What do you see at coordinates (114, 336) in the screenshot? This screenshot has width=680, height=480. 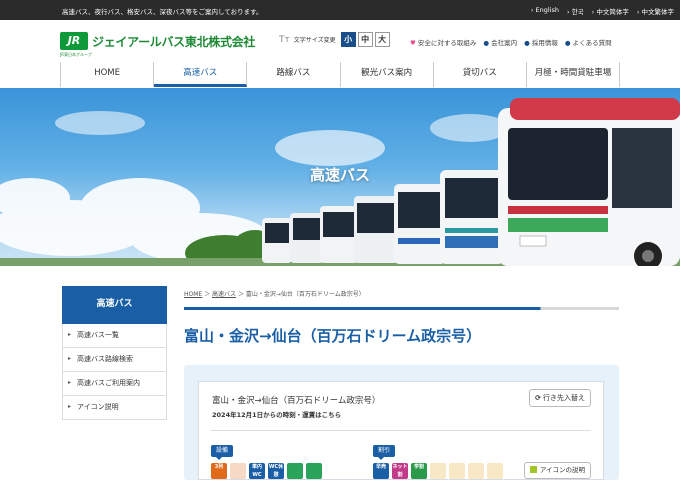 I see `sidebar-item-highway-list: 高速バス一覧` at bounding box center [114, 336].